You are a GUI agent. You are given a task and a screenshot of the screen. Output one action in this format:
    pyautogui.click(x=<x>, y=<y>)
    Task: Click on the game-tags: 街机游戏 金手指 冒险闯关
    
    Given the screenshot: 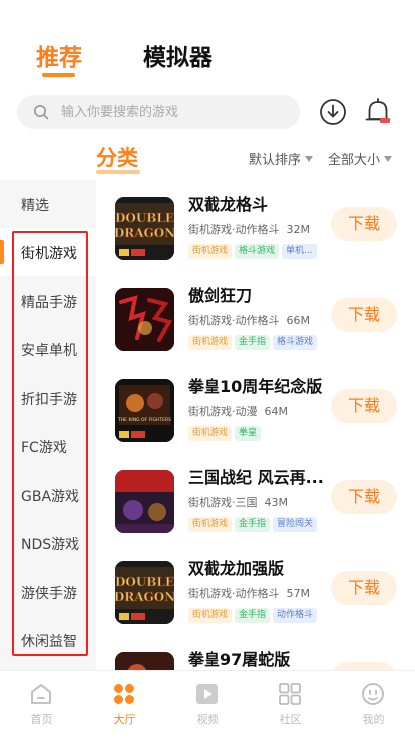 What is the action you would take?
    pyautogui.click(x=254, y=525)
    